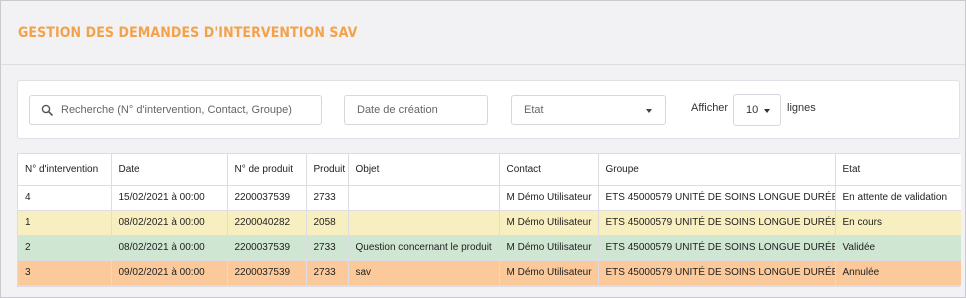 The width and height of the screenshot is (966, 298). What do you see at coordinates (549, 170) in the screenshot?
I see `column-header-contact: Contact` at bounding box center [549, 170].